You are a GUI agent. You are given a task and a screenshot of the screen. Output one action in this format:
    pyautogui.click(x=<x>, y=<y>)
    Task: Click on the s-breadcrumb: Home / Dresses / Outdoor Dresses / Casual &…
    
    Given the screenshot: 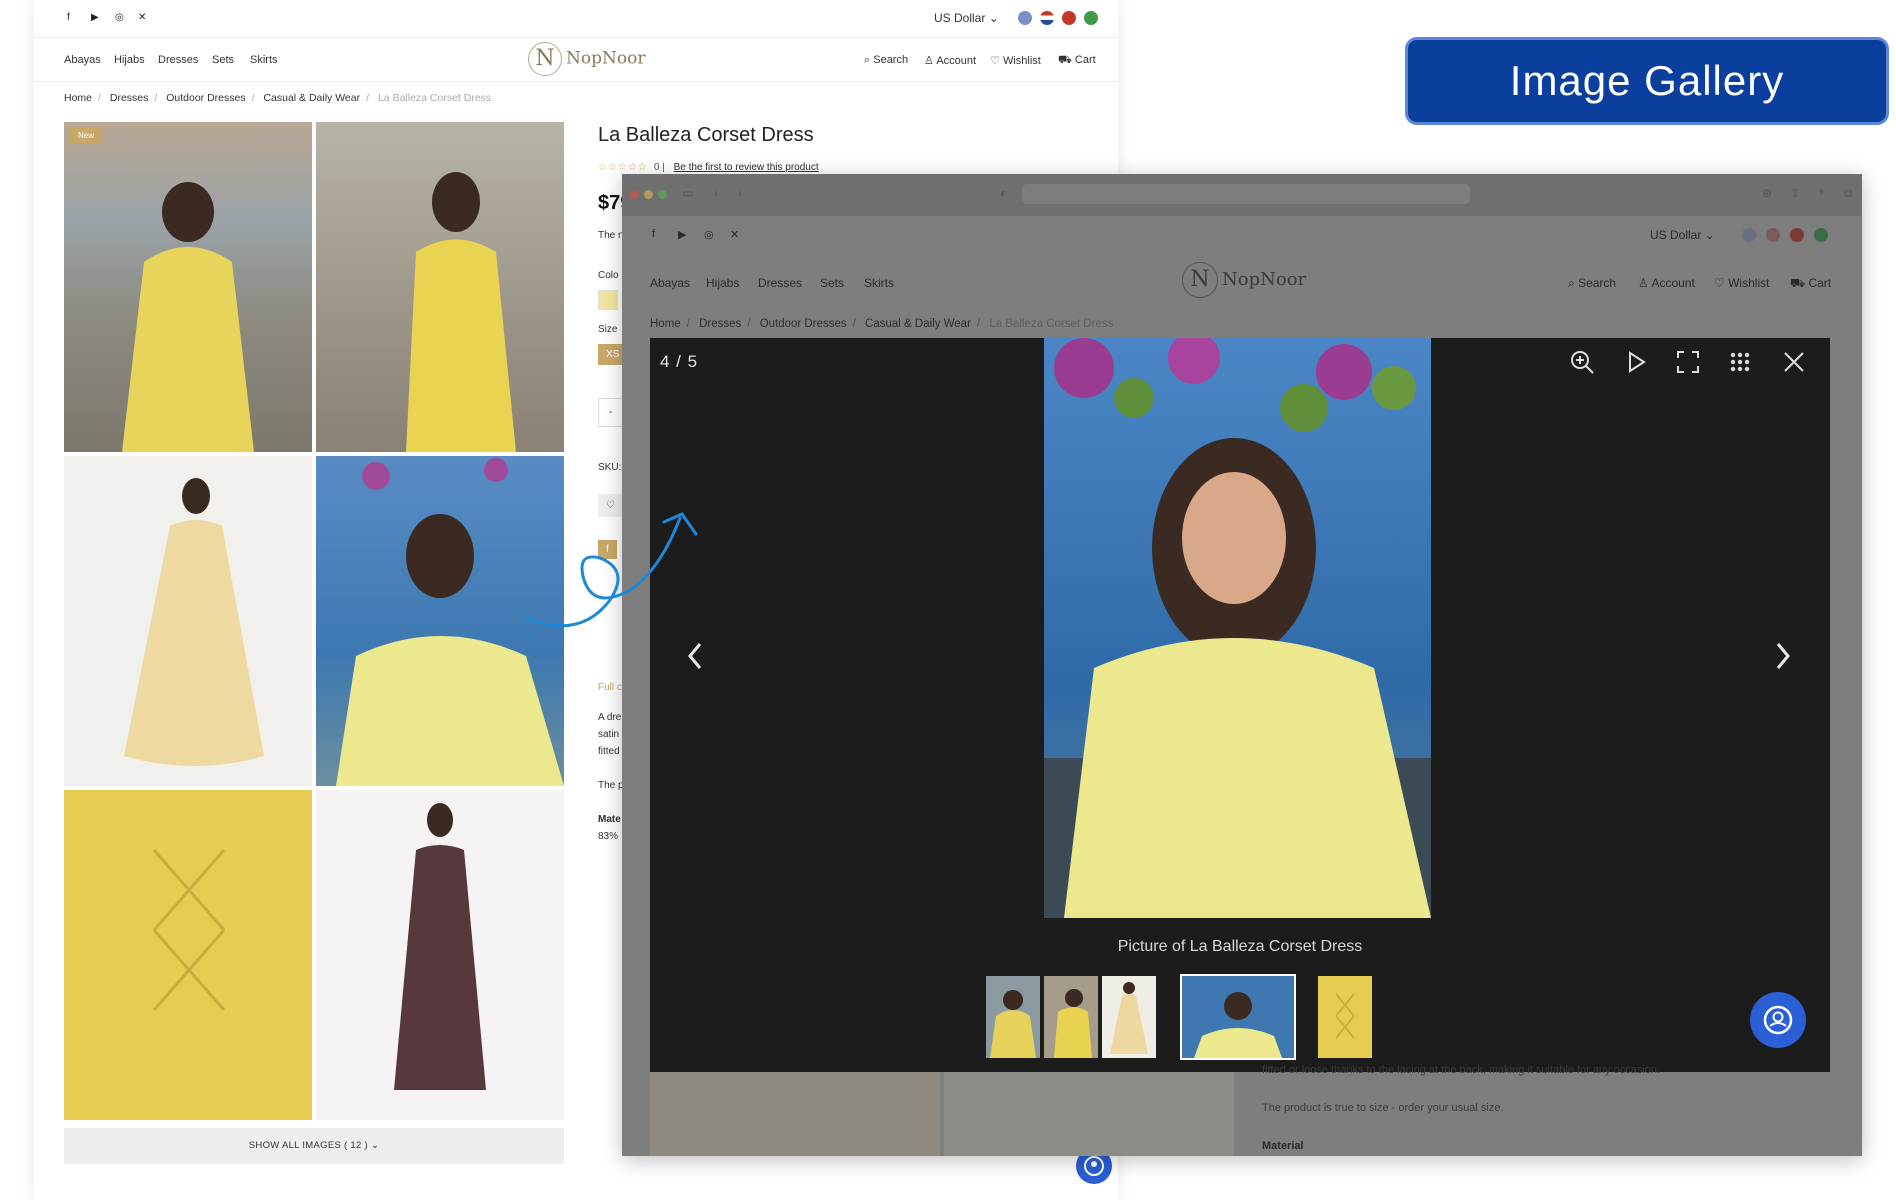 What is the action you would take?
    pyautogui.click(x=882, y=324)
    